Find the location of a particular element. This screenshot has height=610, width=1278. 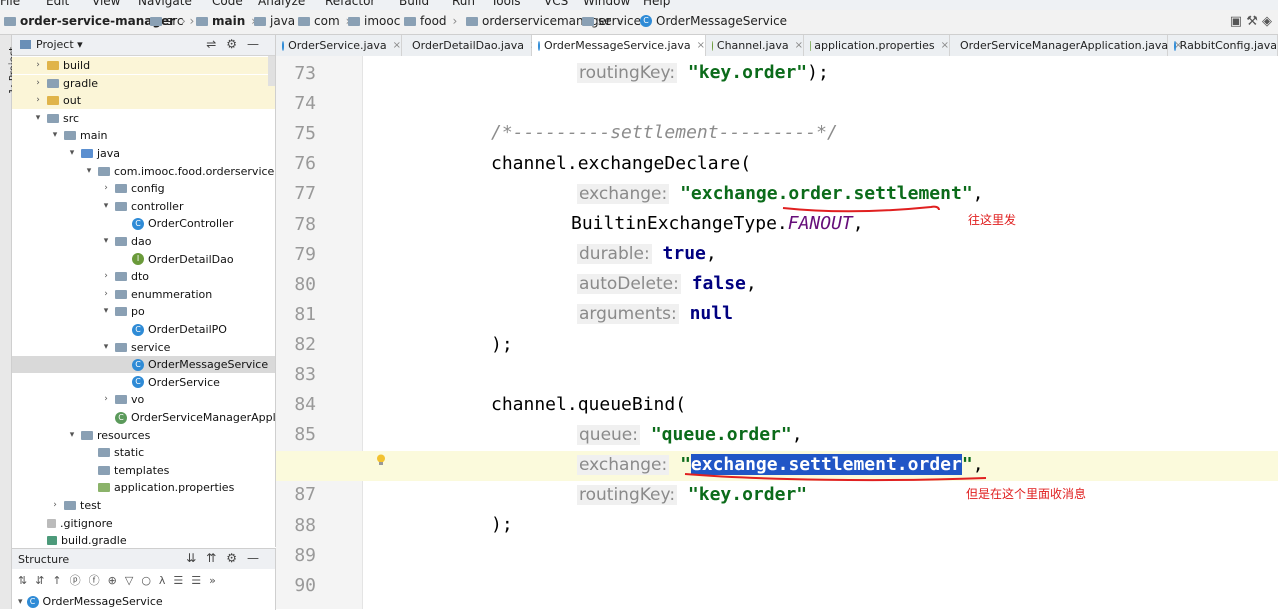

tree-item: build.gradle is located at coordinates (143, 539).